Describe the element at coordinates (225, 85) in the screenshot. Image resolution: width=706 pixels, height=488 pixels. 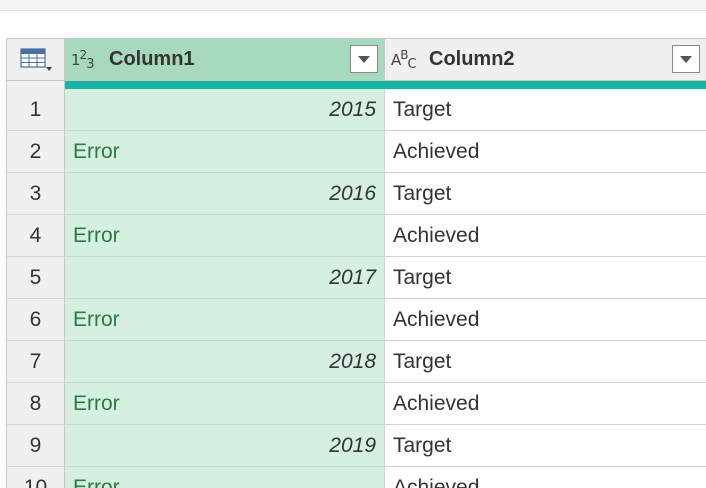
I see `column1-quality-bar` at that location.